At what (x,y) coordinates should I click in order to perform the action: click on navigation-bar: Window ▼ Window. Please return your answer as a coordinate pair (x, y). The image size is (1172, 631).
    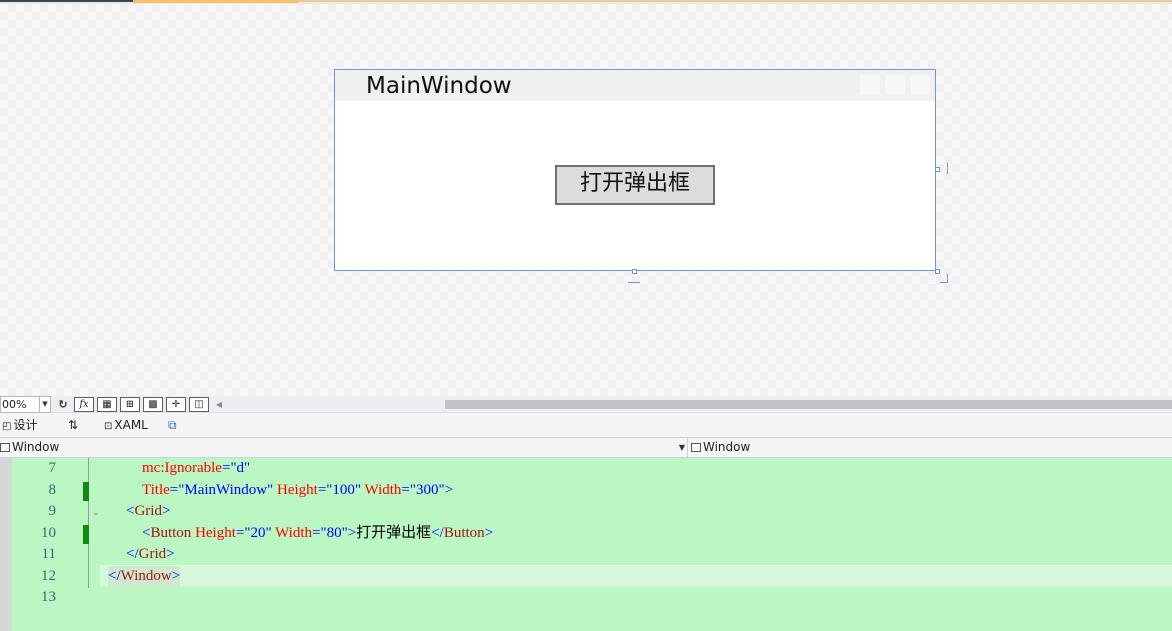
    Looking at the image, I should click on (586, 447).